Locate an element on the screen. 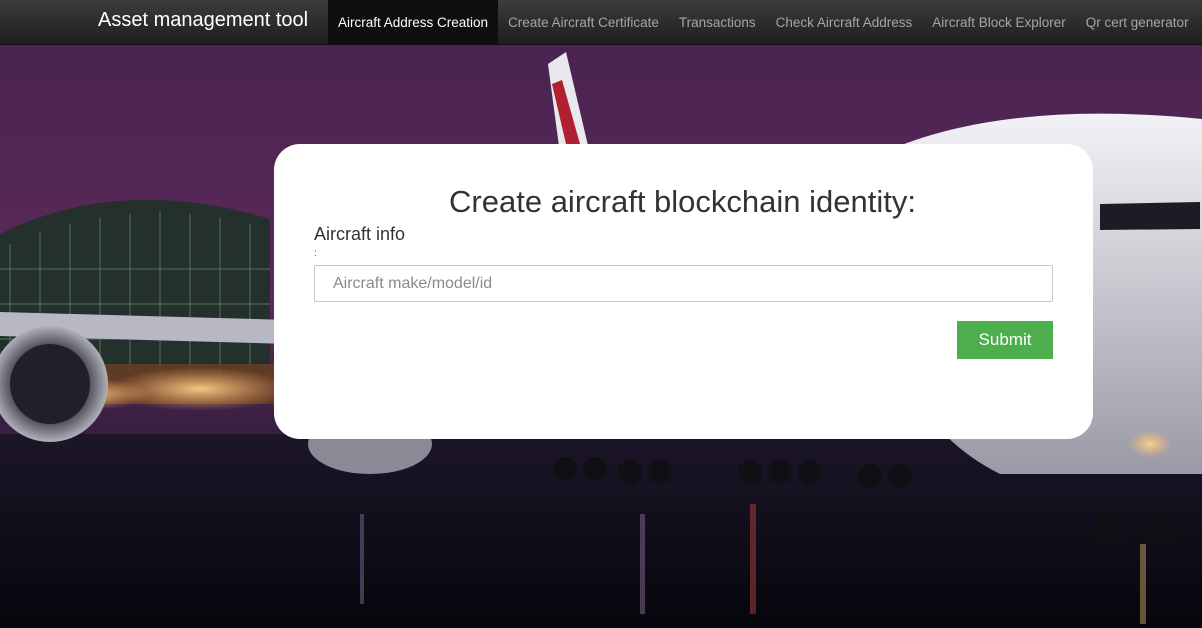 The image size is (1202, 628). nav-item-transactions: Transactions is located at coordinates (717, 22).